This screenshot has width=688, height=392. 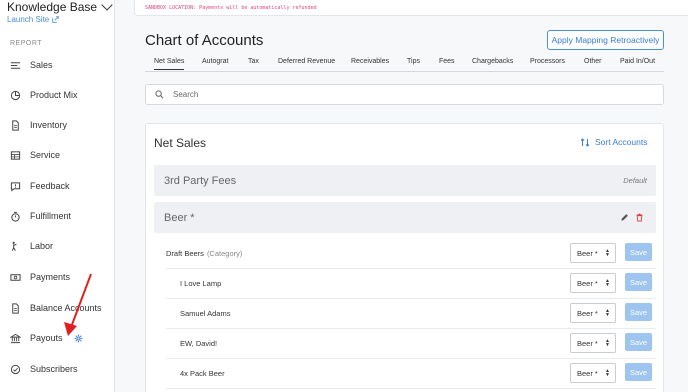 I want to click on sidebar-item-label: Feedback, so click(x=50, y=186).